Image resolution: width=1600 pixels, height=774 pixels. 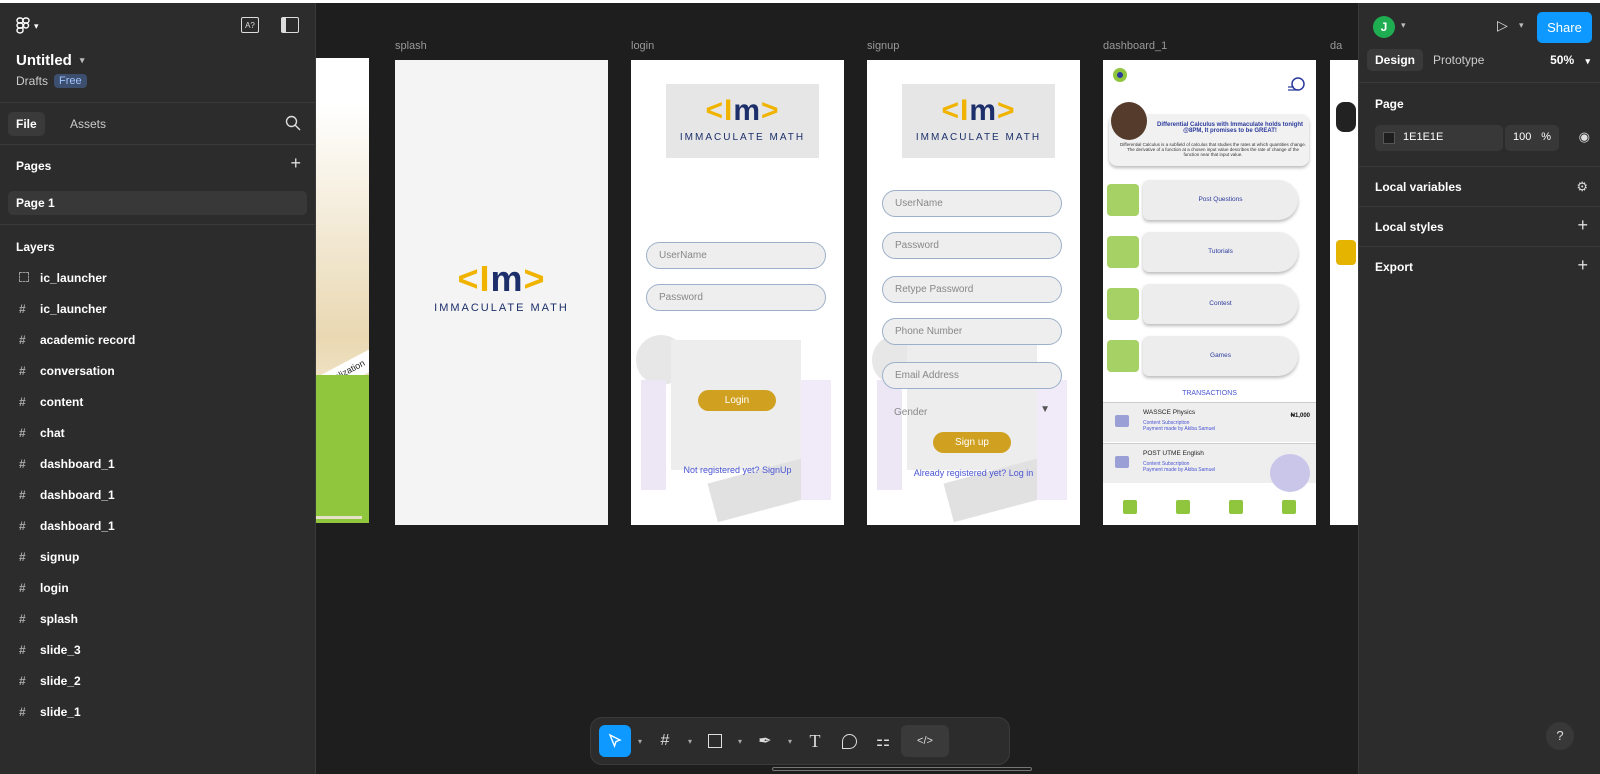 I want to click on avatar, so click(x=1129, y=121).